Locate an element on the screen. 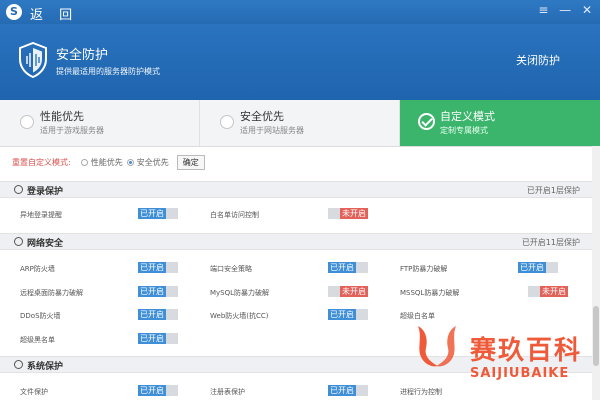 This screenshot has height=400, width=600. check-circle-icon is located at coordinates (426, 121).